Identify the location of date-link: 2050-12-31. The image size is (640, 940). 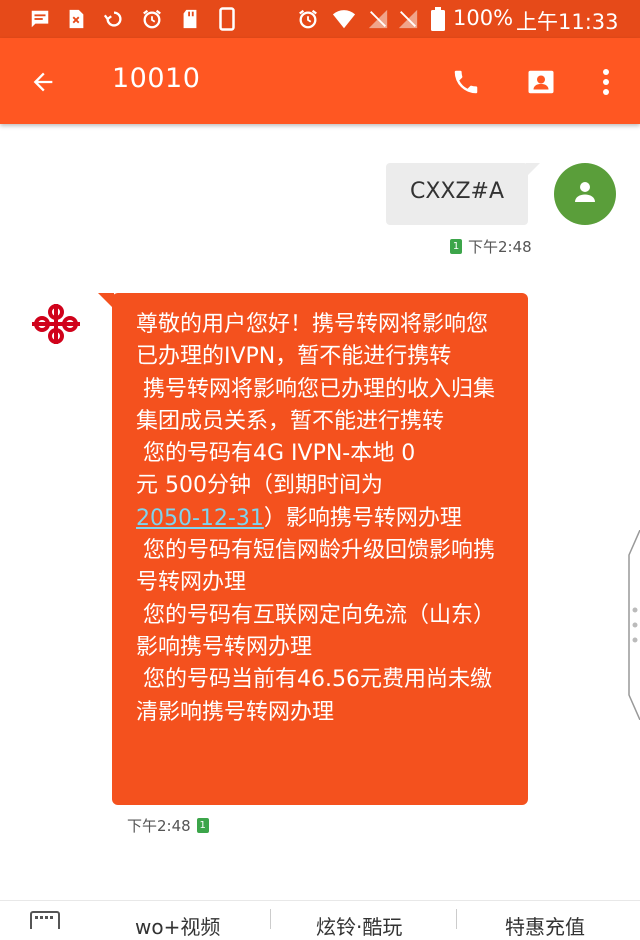
(200, 518).